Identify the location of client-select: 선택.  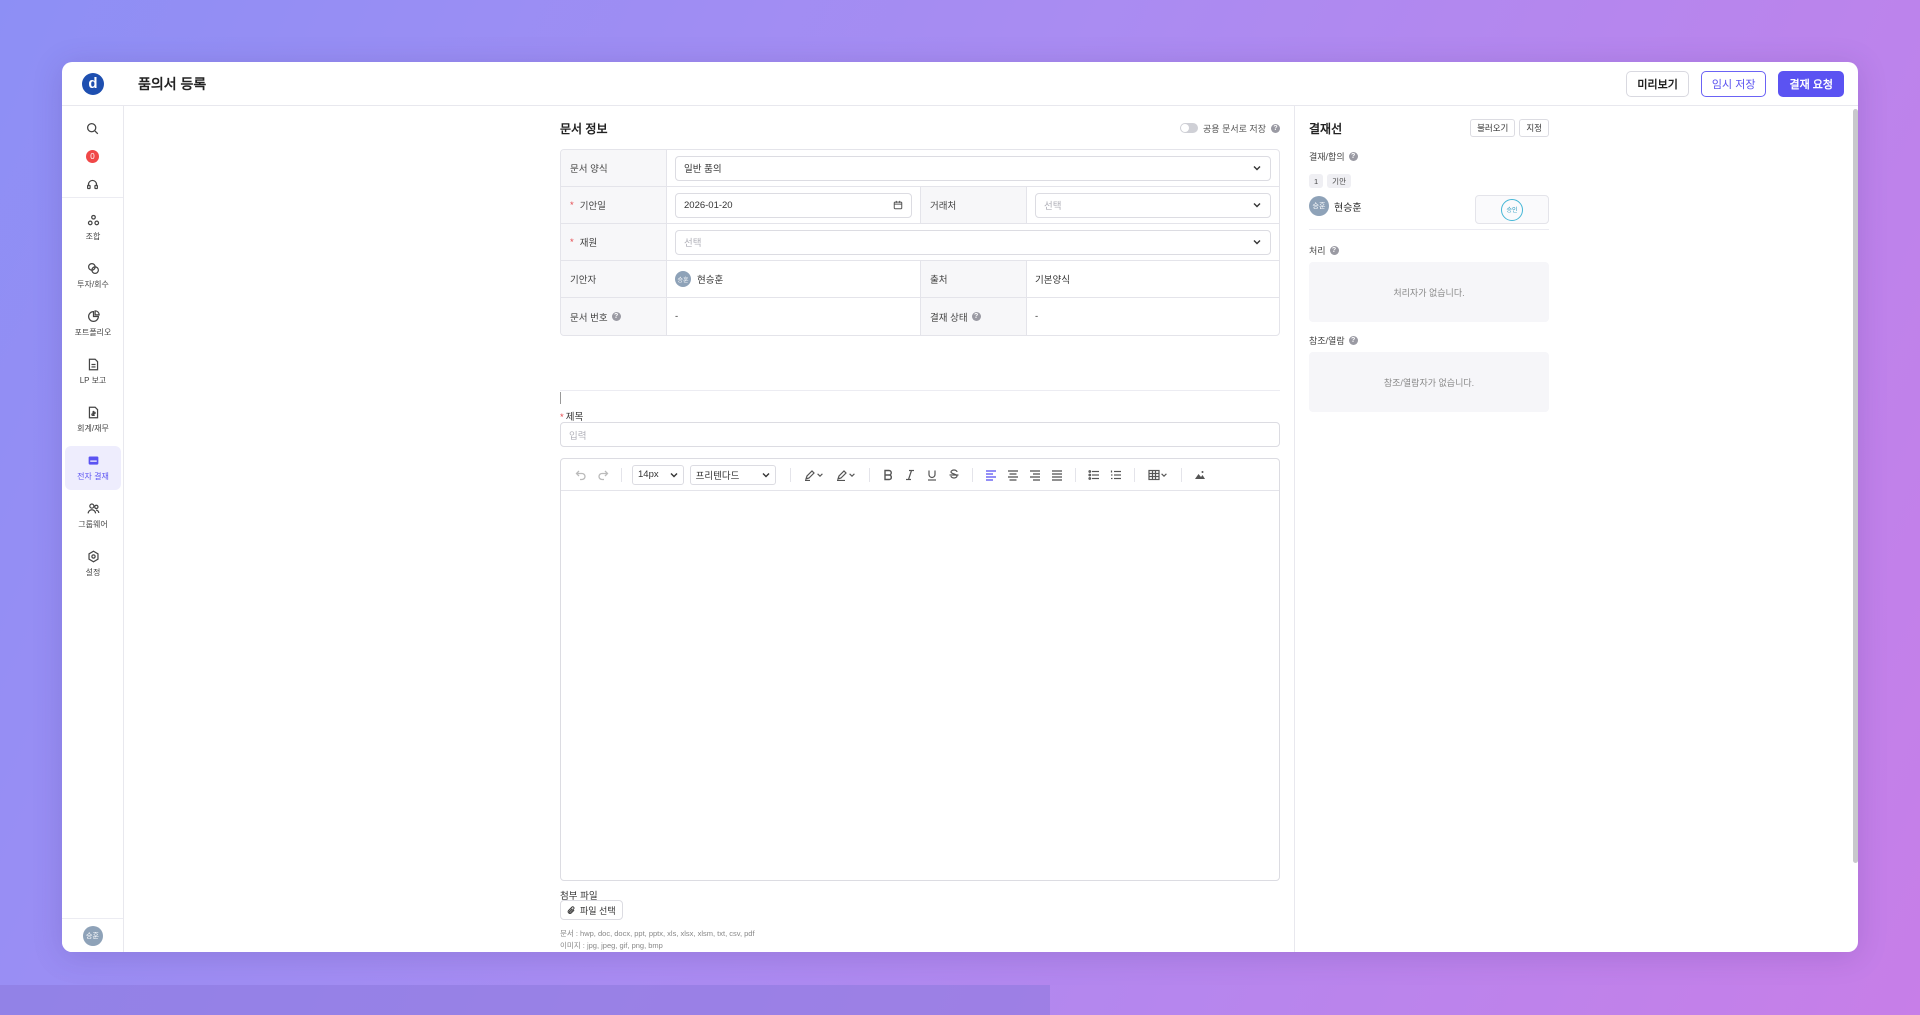
(1153, 205).